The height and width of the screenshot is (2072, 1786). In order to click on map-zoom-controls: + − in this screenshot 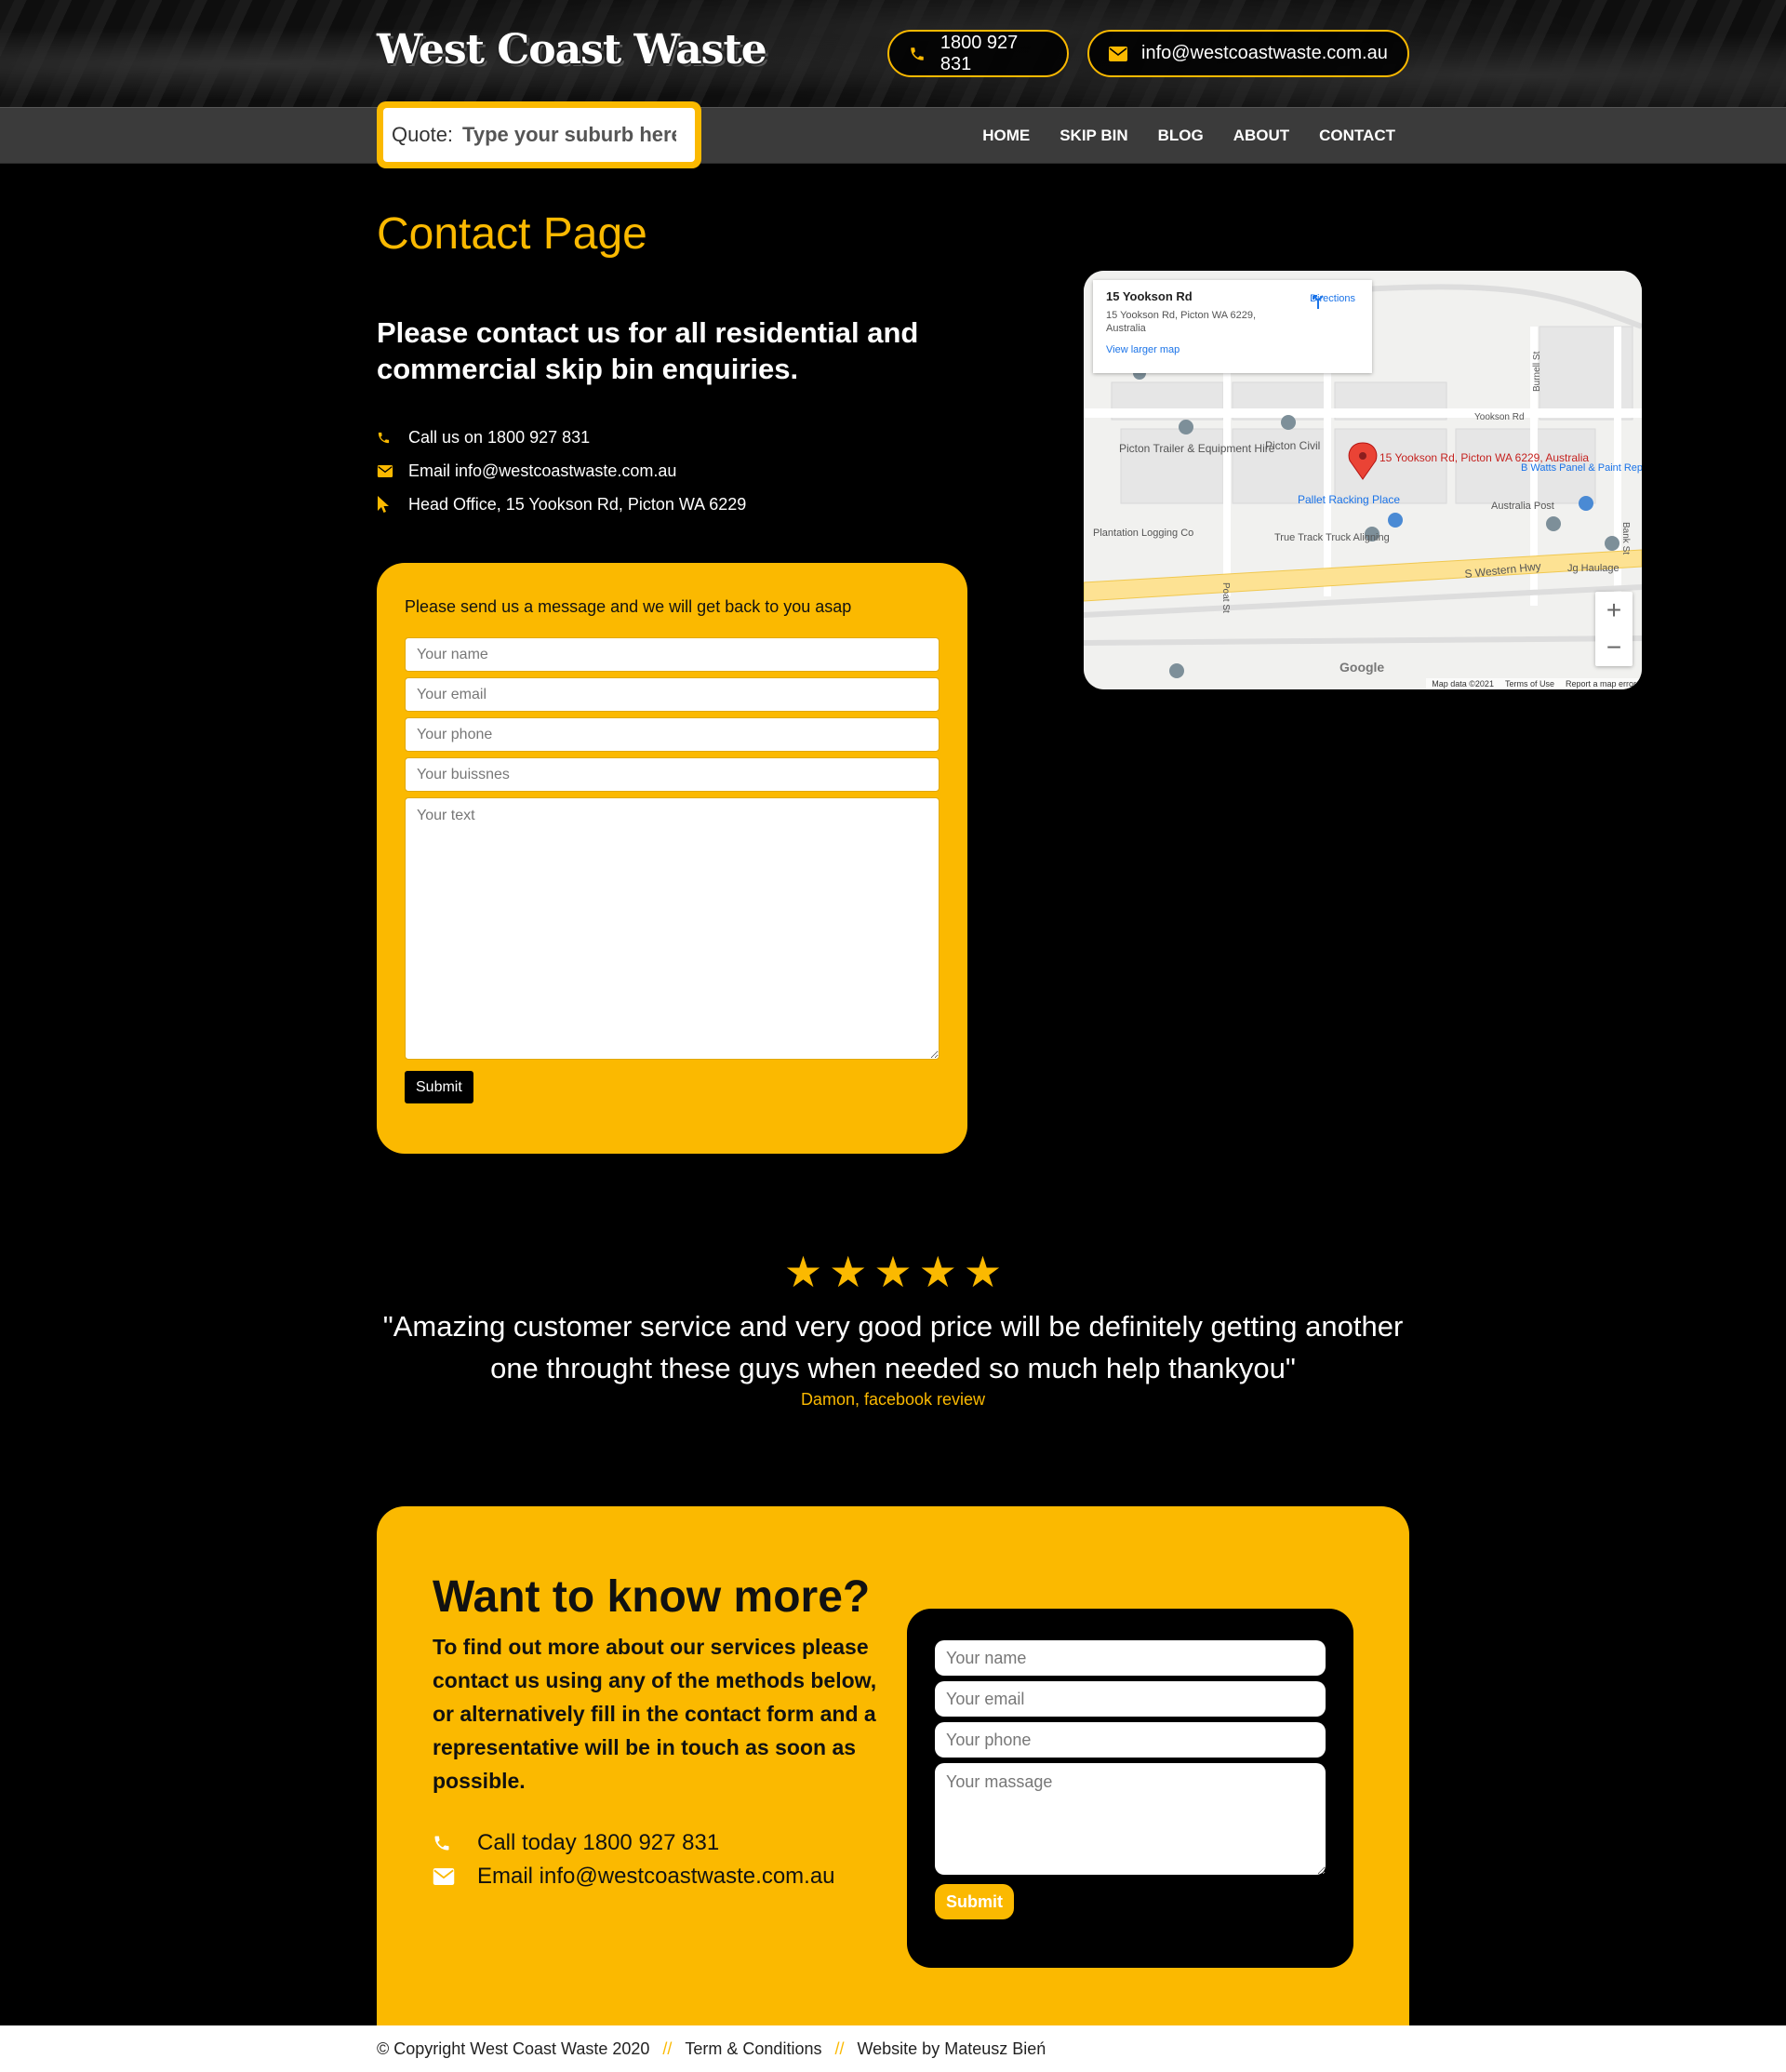, I will do `click(1614, 629)`.